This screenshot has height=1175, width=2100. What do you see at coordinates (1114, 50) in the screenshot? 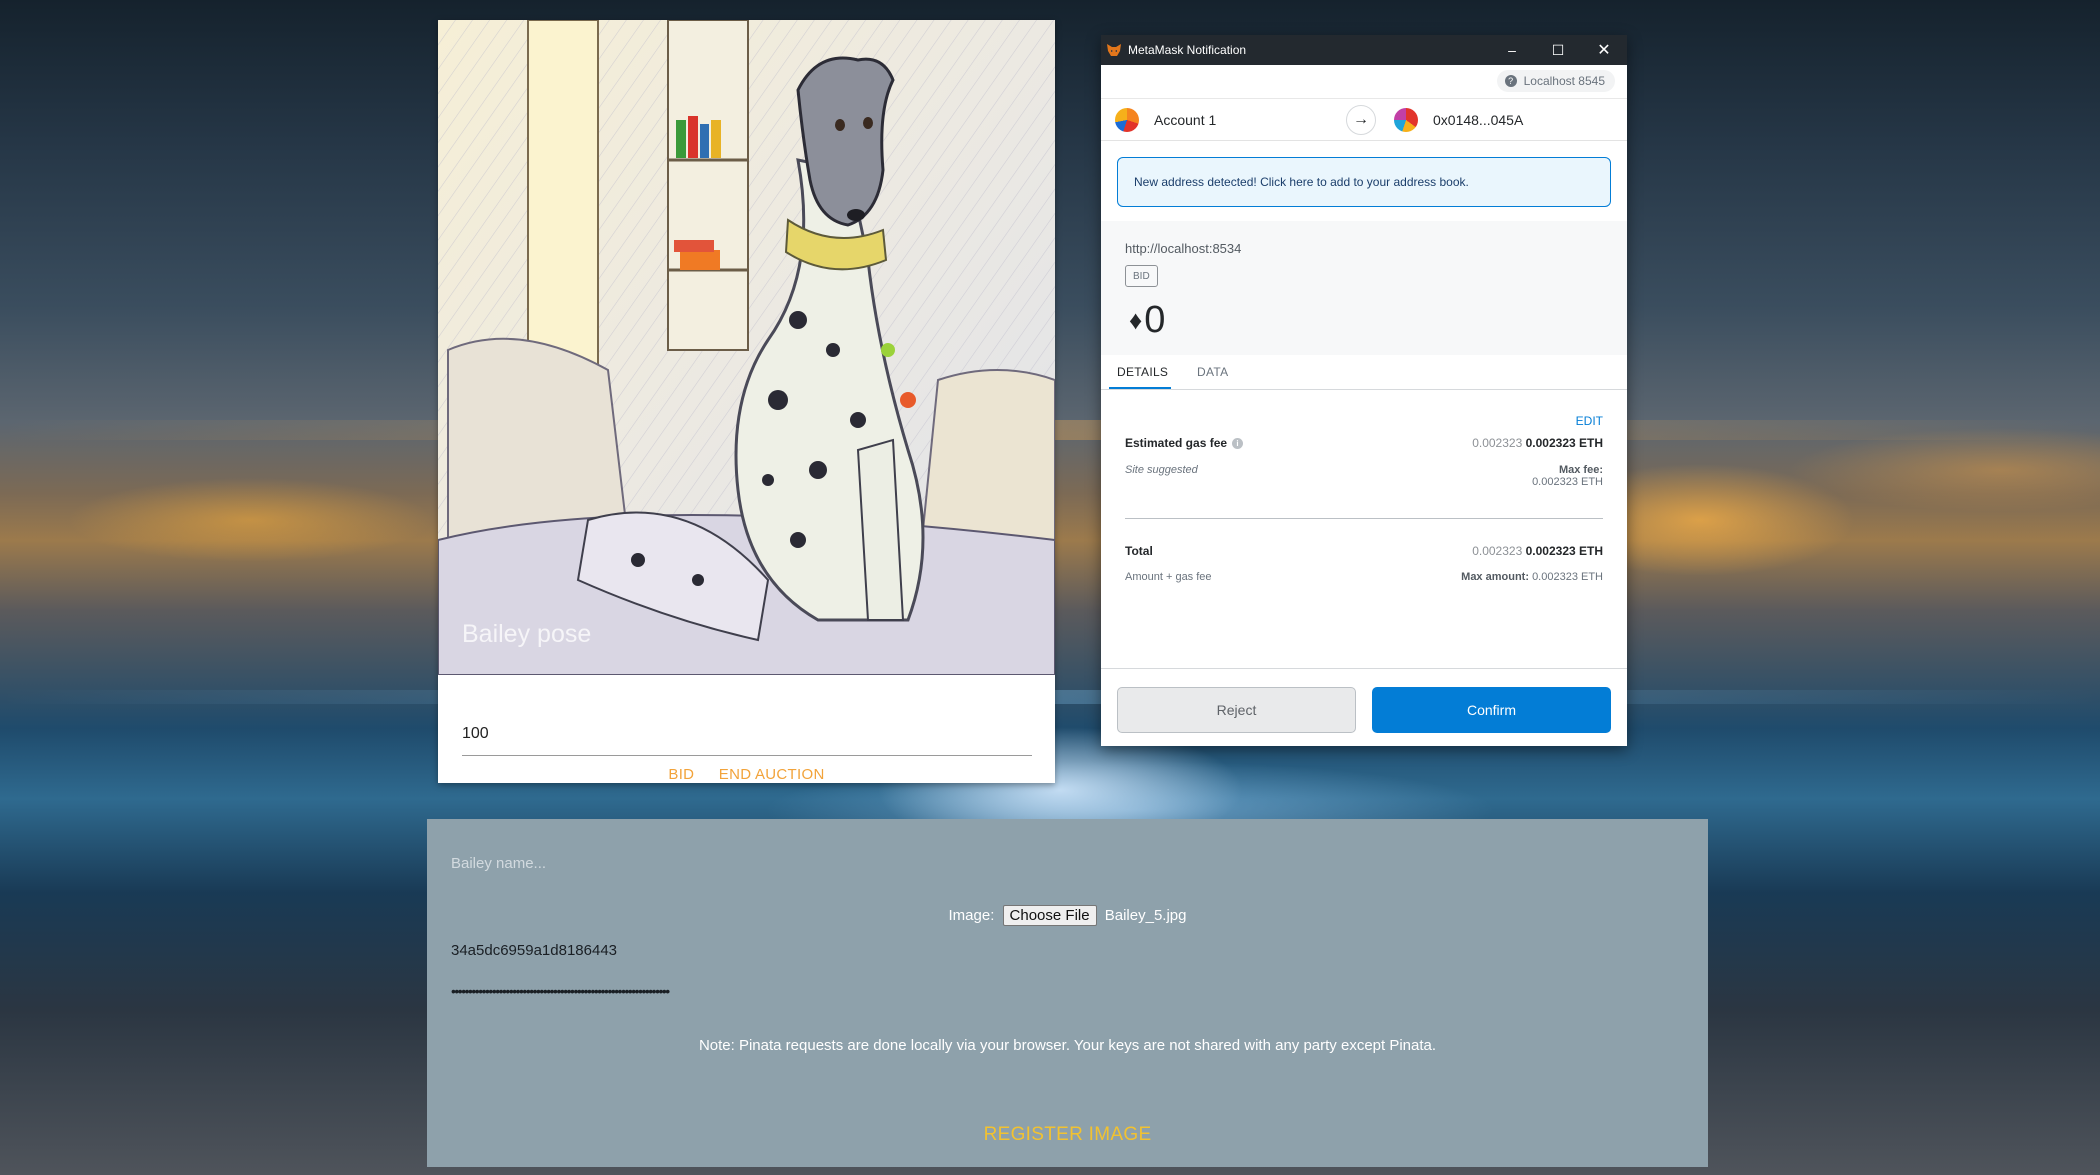
I see `metamask-fox-icon` at bounding box center [1114, 50].